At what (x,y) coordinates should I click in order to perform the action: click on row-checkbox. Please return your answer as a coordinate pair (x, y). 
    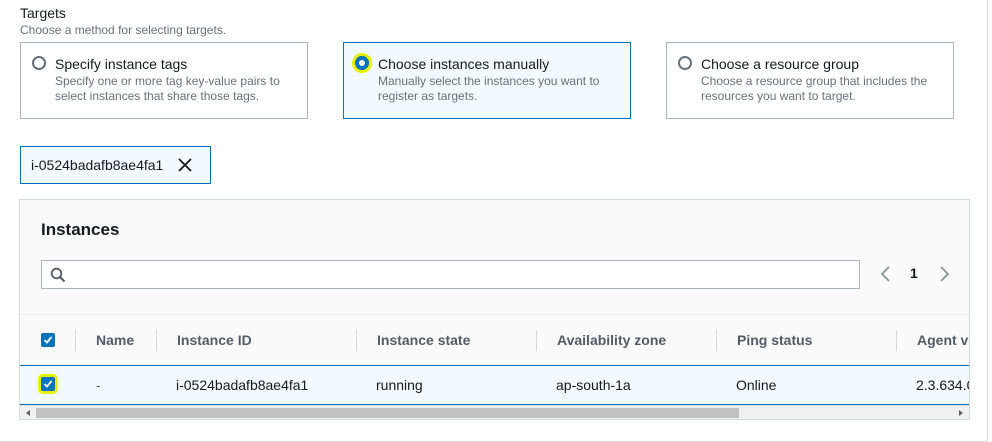
    Looking at the image, I should click on (48, 384).